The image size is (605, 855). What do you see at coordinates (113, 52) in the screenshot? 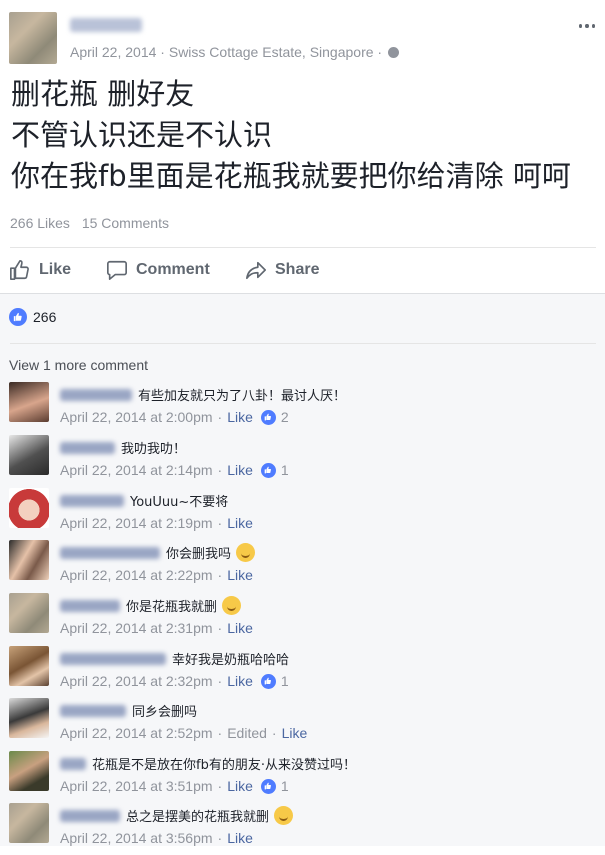
I see `post-date: April 22, 2014` at bounding box center [113, 52].